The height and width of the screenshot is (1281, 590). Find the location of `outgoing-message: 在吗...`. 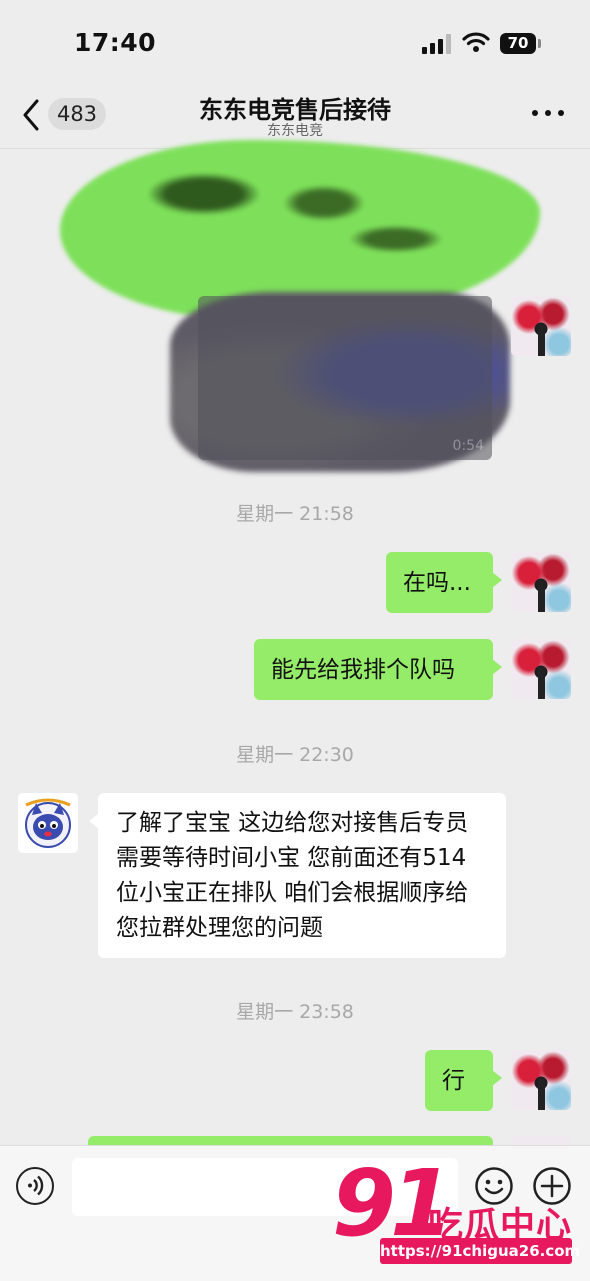

outgoing-message: 在吗... is located at coordinates (444, 582).